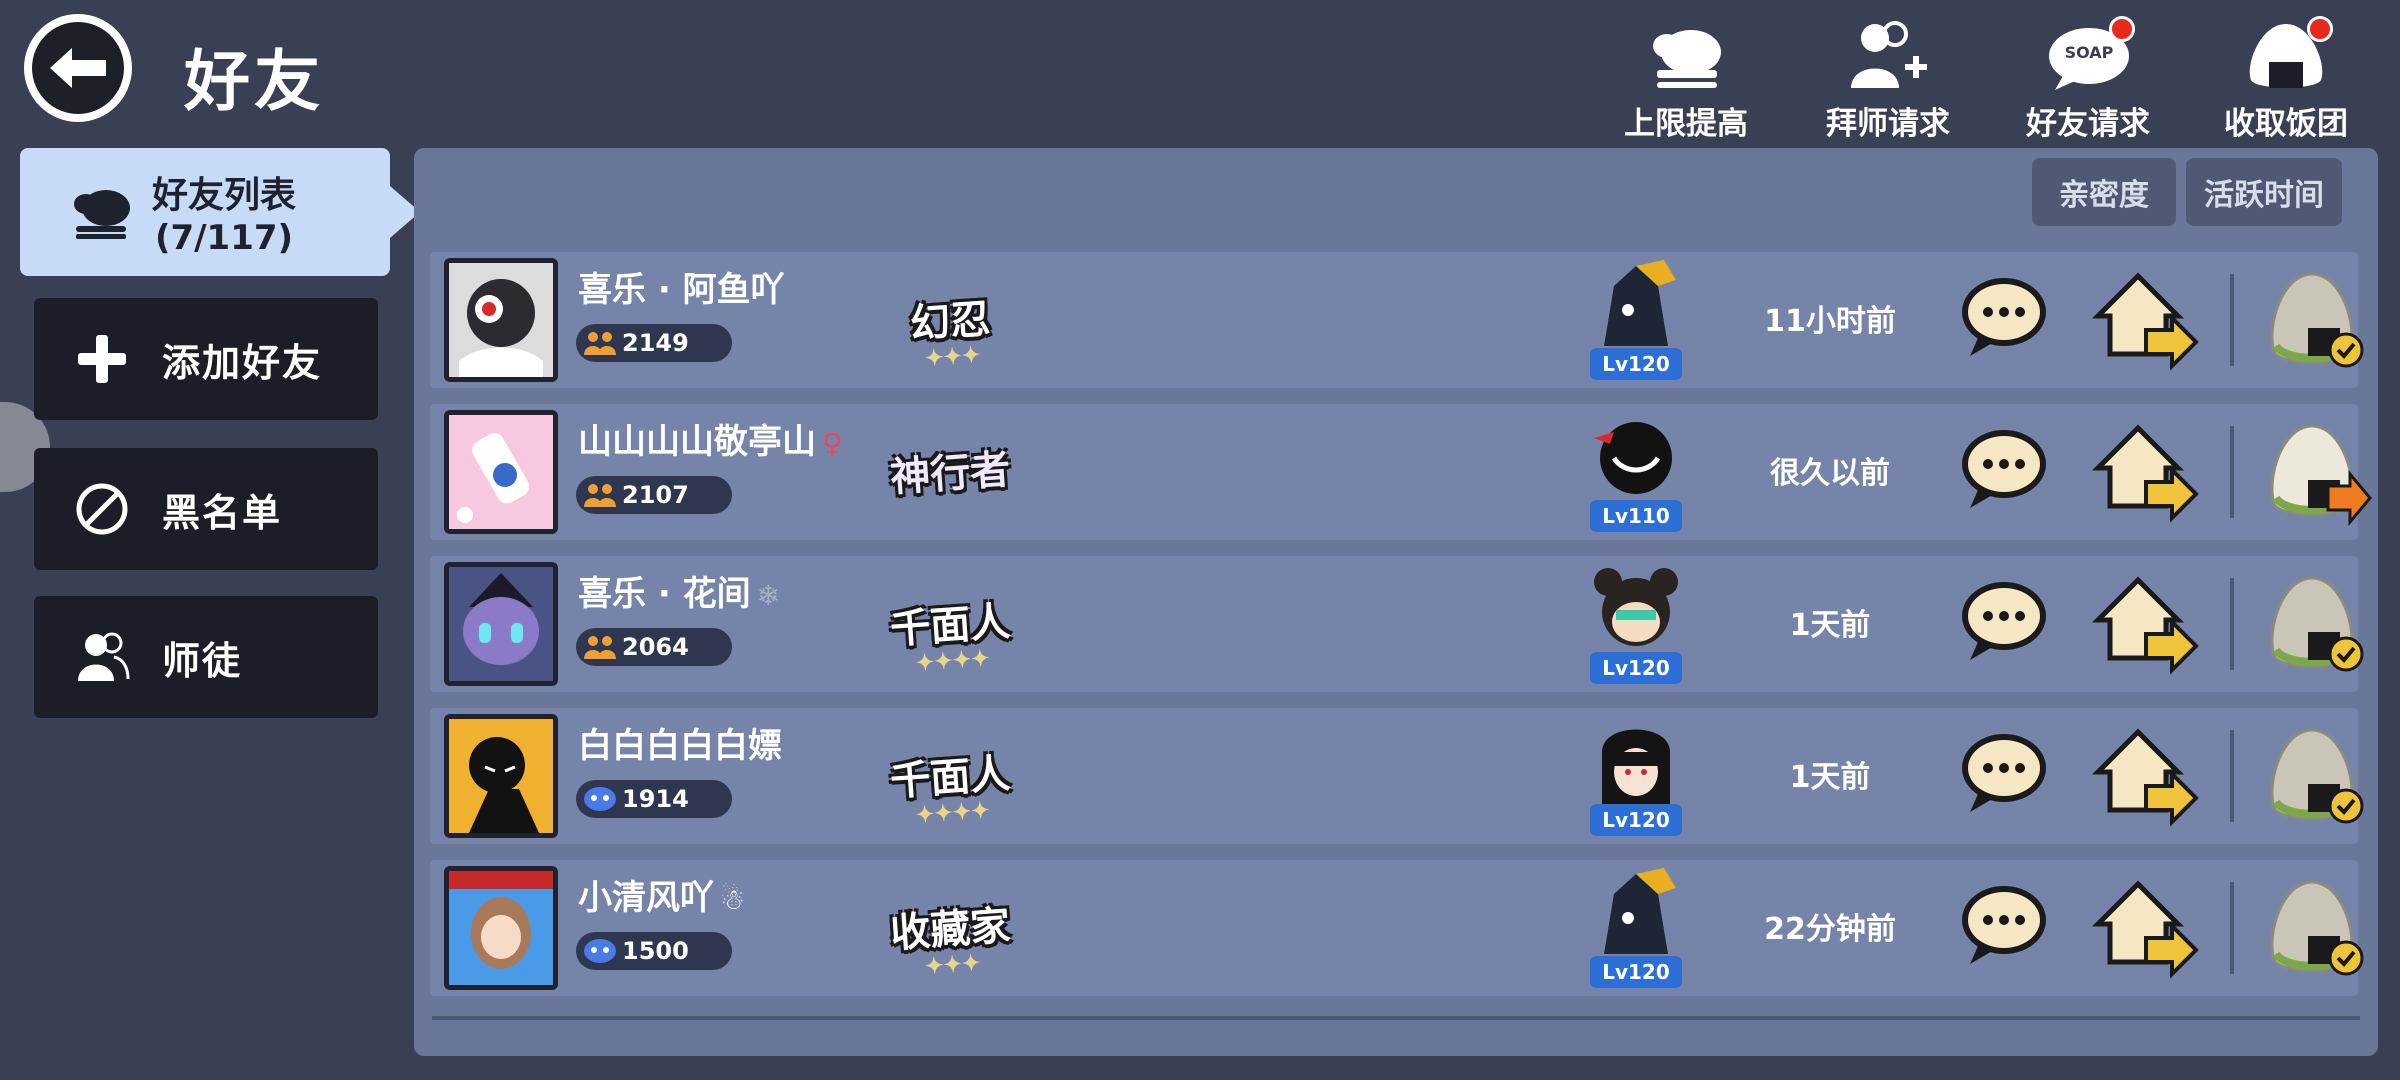  I want to click on soap-speech-icon: SOAP, so click(2089, 54).